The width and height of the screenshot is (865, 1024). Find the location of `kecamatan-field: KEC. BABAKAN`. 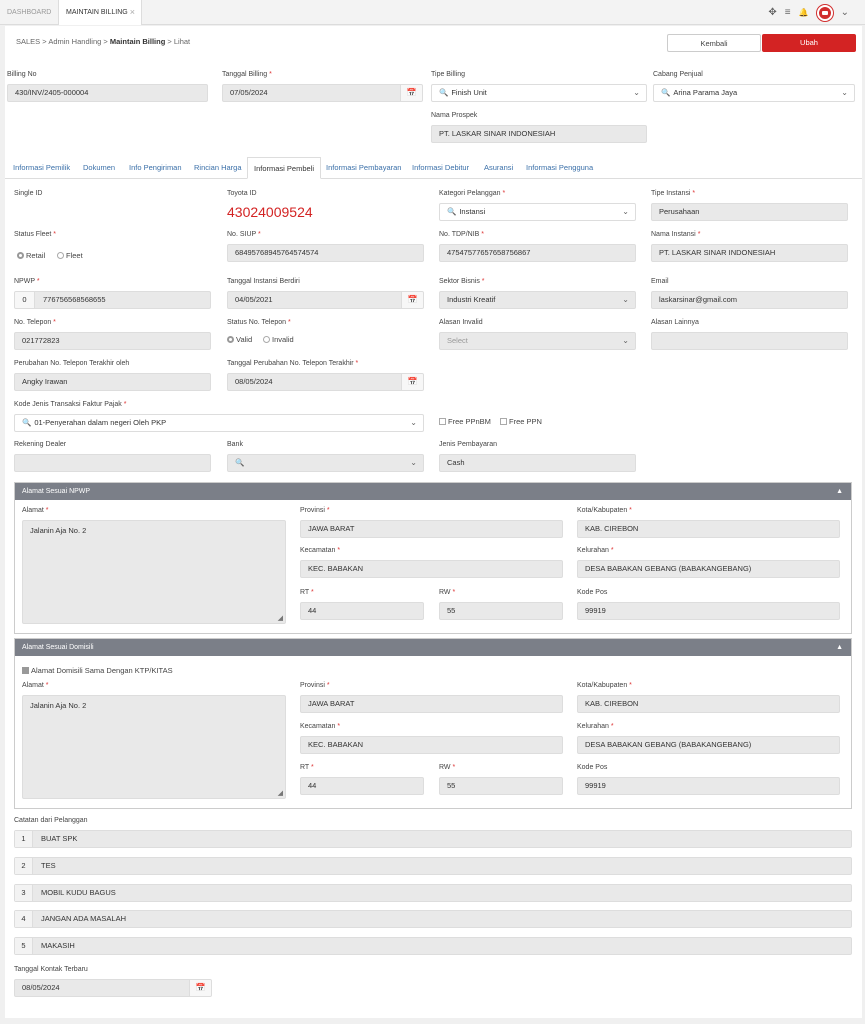

kecamatan-field: KEC. BABAKAN is located at coordinates (431, 569).